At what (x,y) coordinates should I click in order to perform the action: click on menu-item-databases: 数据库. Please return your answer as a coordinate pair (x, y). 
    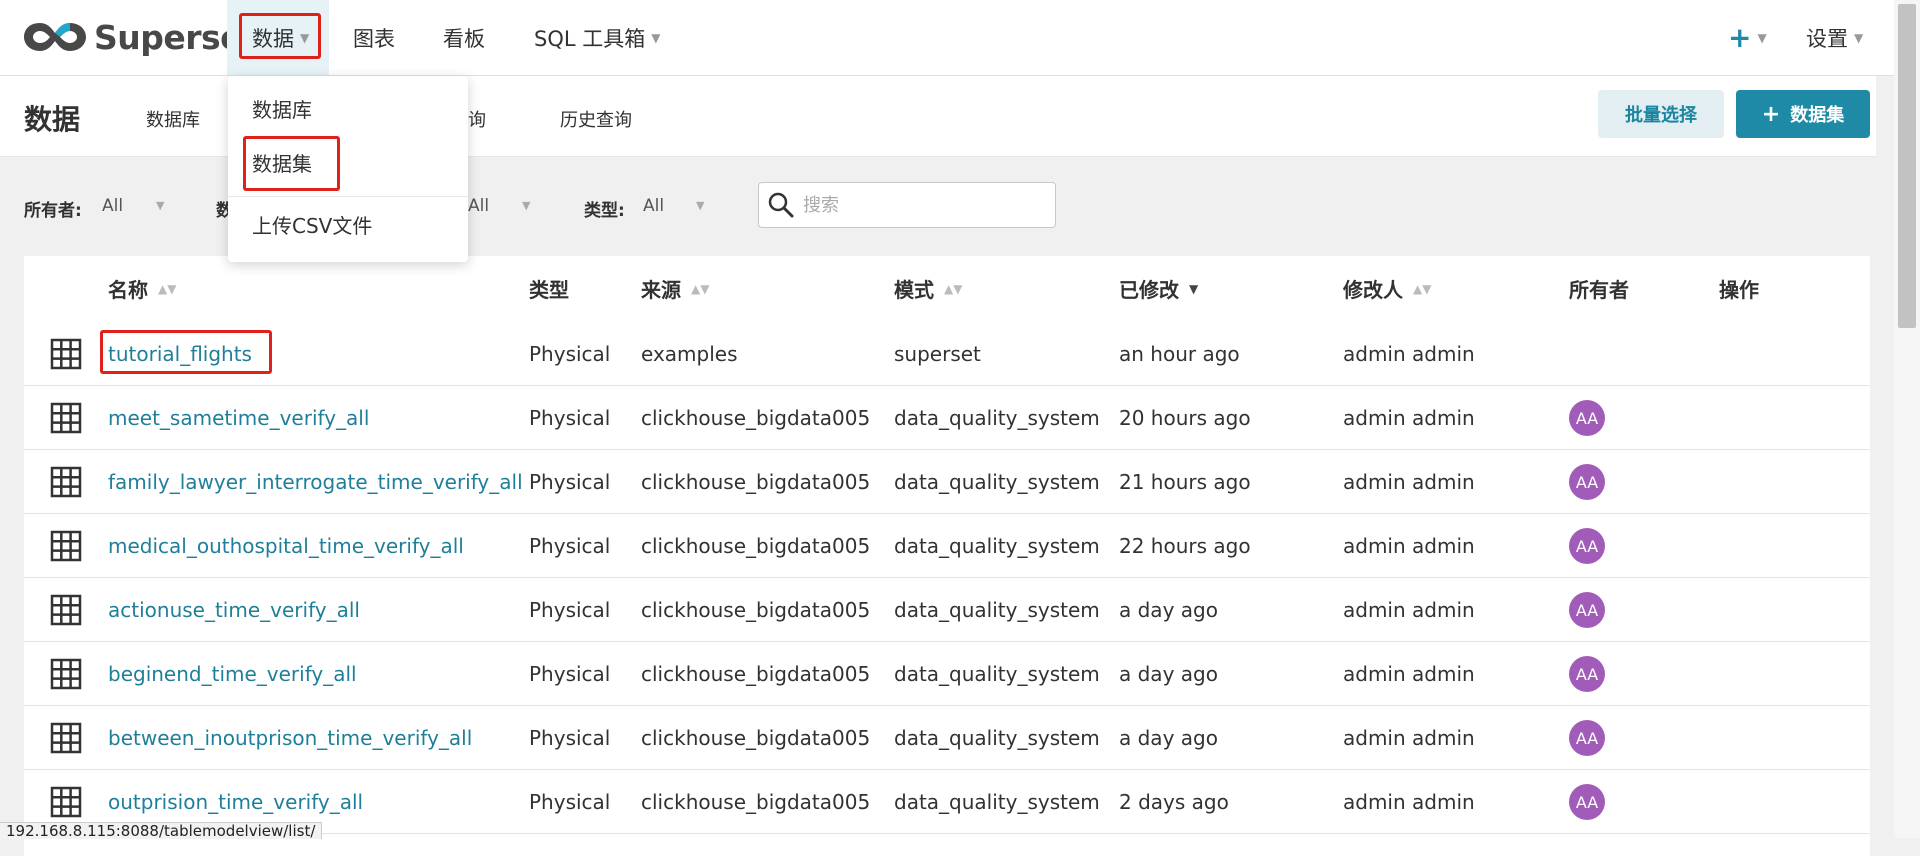
    Looking at the image, I should click on (282, 108).